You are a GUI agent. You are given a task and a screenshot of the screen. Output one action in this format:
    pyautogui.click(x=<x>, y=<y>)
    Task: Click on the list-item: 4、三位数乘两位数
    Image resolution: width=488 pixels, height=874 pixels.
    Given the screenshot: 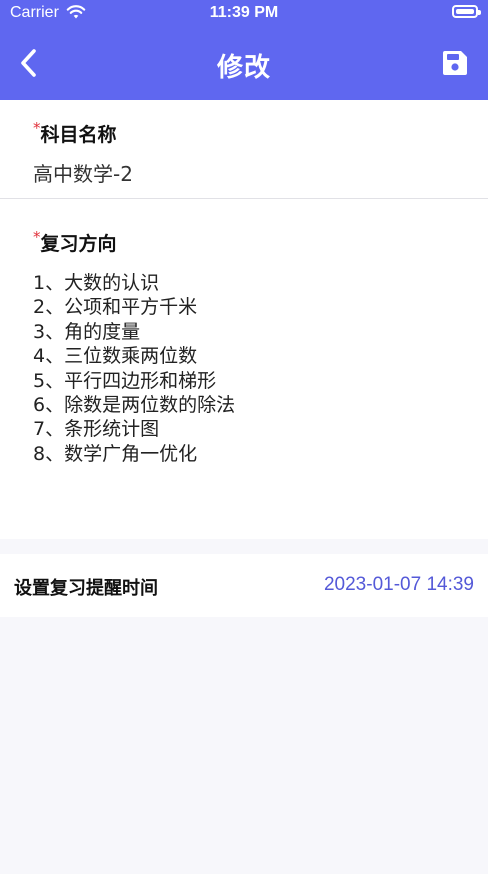 What is the action you would take?
    pyautogui.click(x=115, y=356)
    